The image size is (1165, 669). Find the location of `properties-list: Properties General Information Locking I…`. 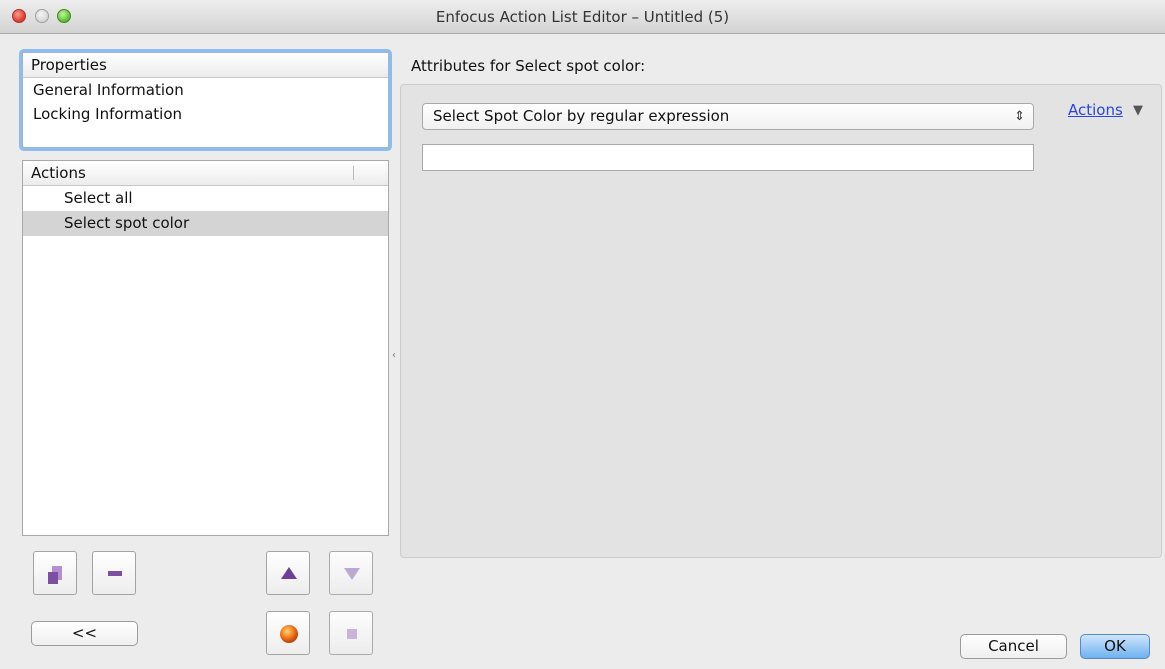

properties-list: Properties General Information Locking I… is located at coordinates (205, 100).